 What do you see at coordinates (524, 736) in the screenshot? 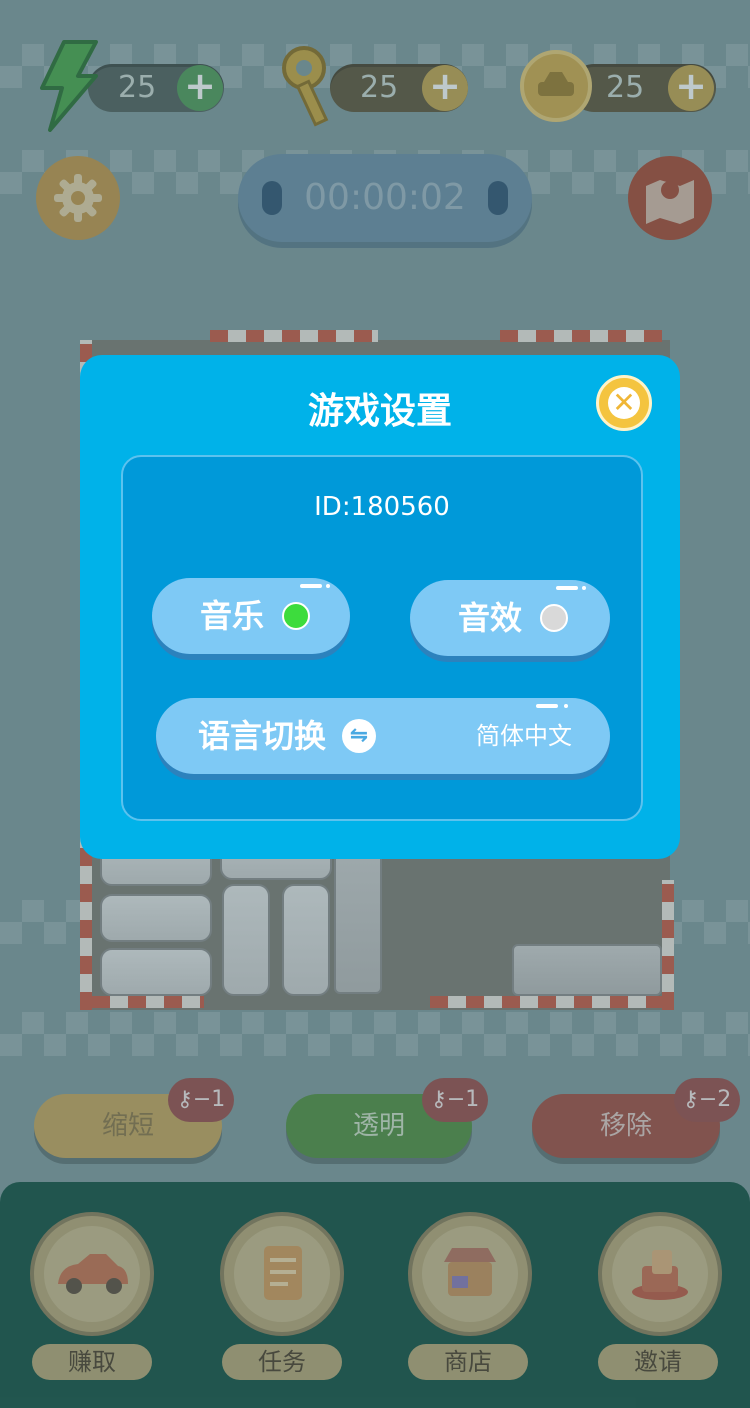
I see `language-value: 简体中文` at bounding box center [524, 736].